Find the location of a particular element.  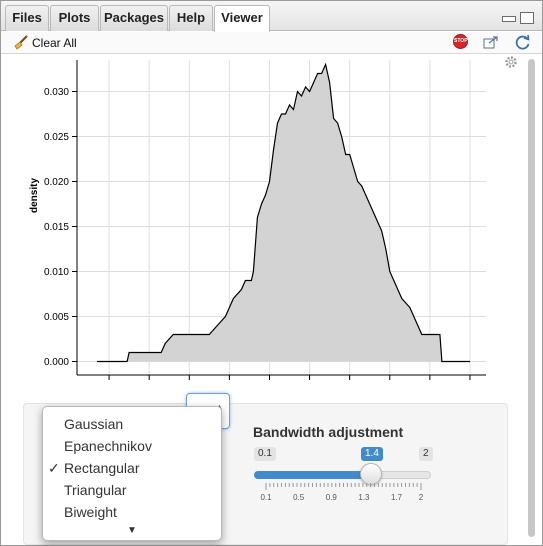

tab-files: Files is located at coordinates (27, 18).